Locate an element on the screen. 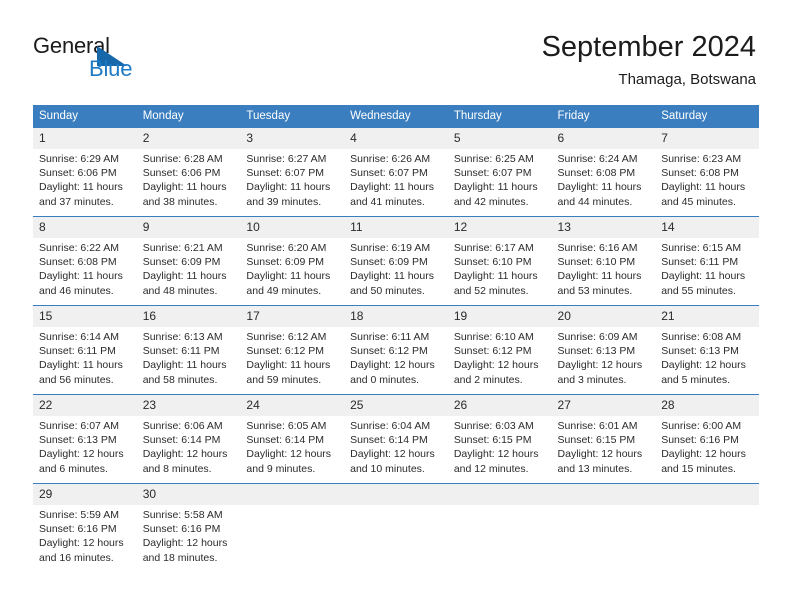 Image resolution: width=792 pixels, height=612 pixels. day-number: 4 is located at coordinates (396, 138).